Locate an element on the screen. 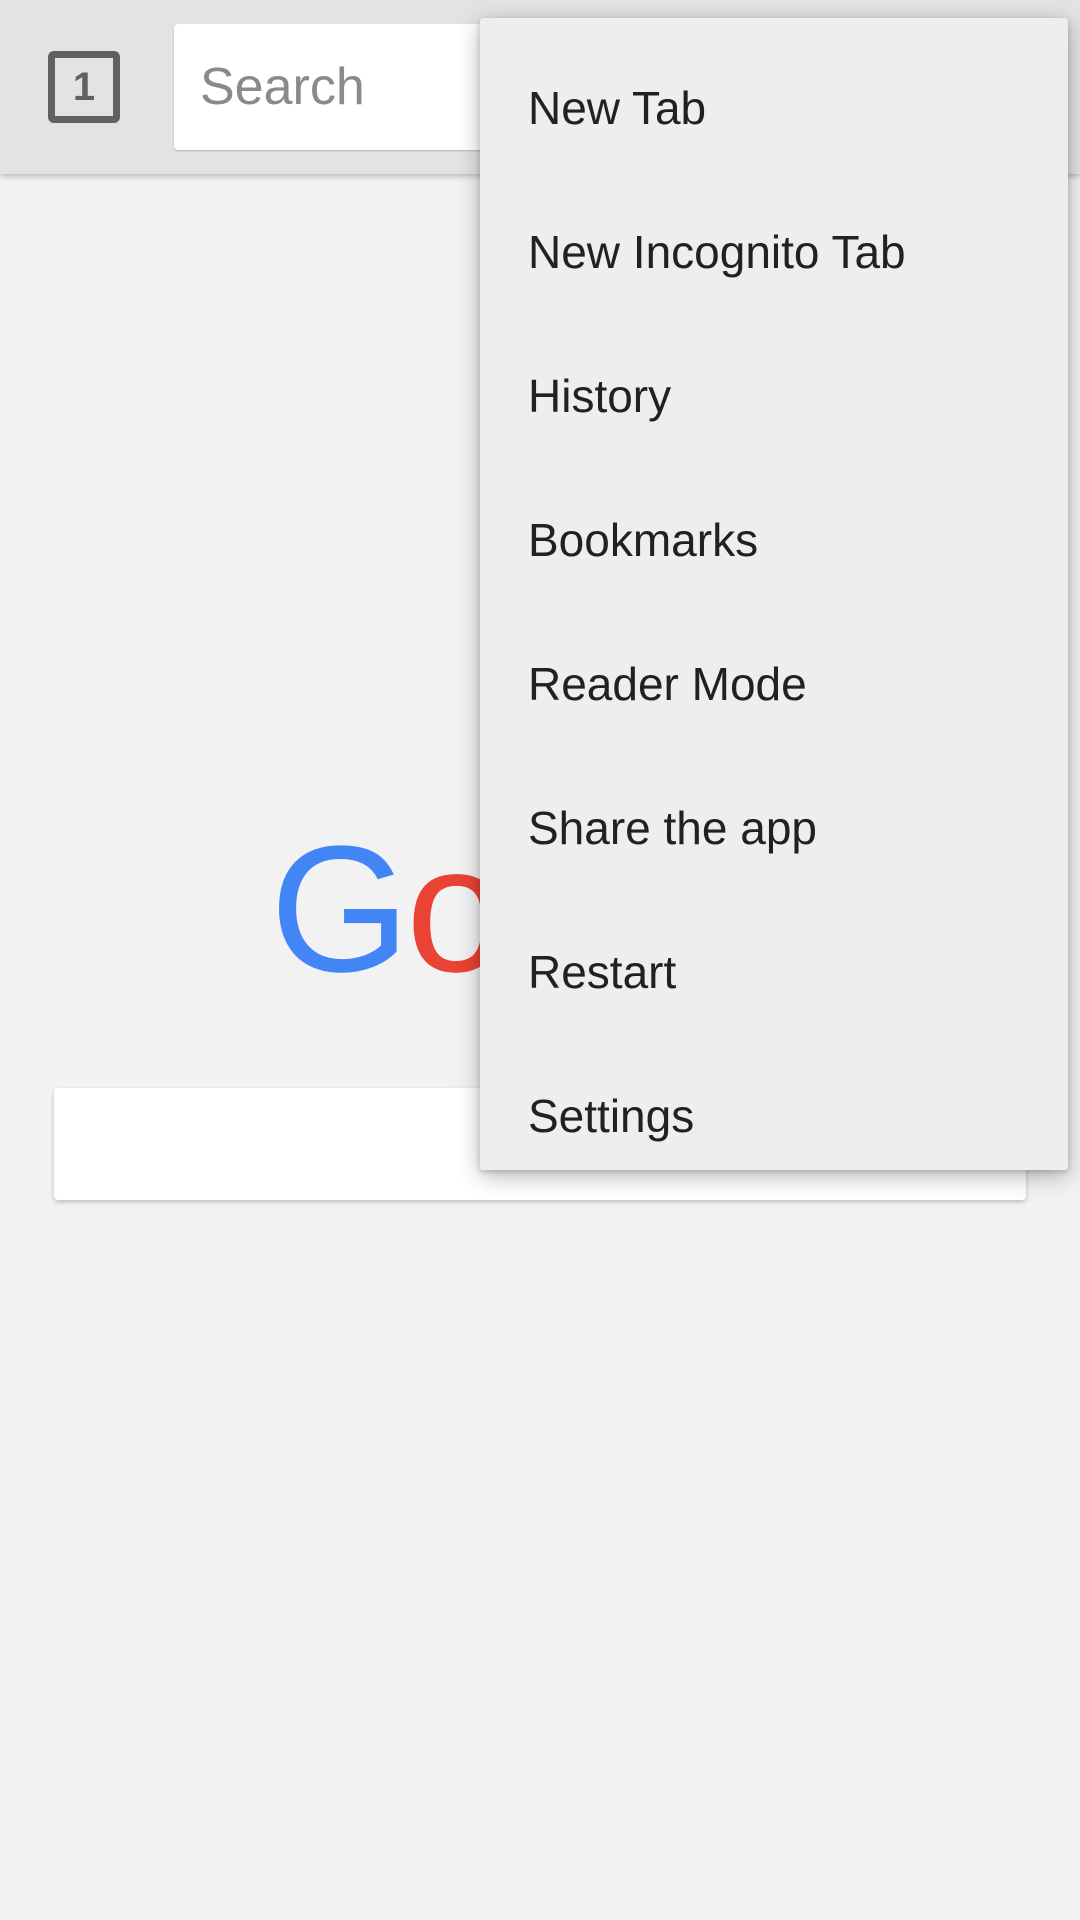 The height and width of the screenshot is (1920, 1080). menu-item-share-the-app: Share the app is located at coordinates (774, 828).